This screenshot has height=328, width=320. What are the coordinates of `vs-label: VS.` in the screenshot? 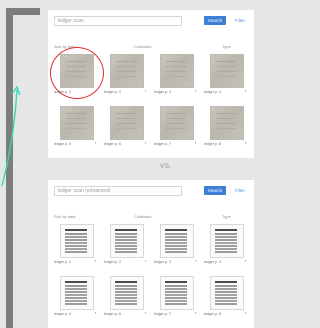 It's located at (166, 166).